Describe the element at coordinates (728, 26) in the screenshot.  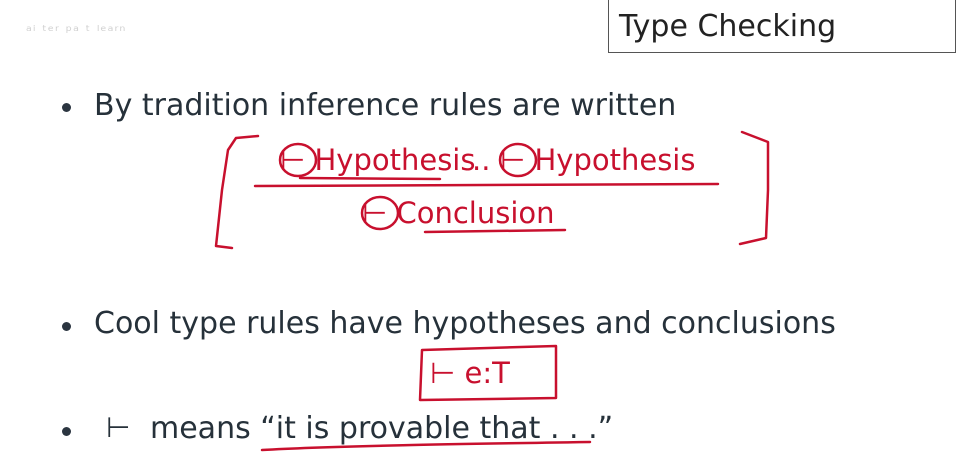
I see `slide-title: Type Checking` at that location.